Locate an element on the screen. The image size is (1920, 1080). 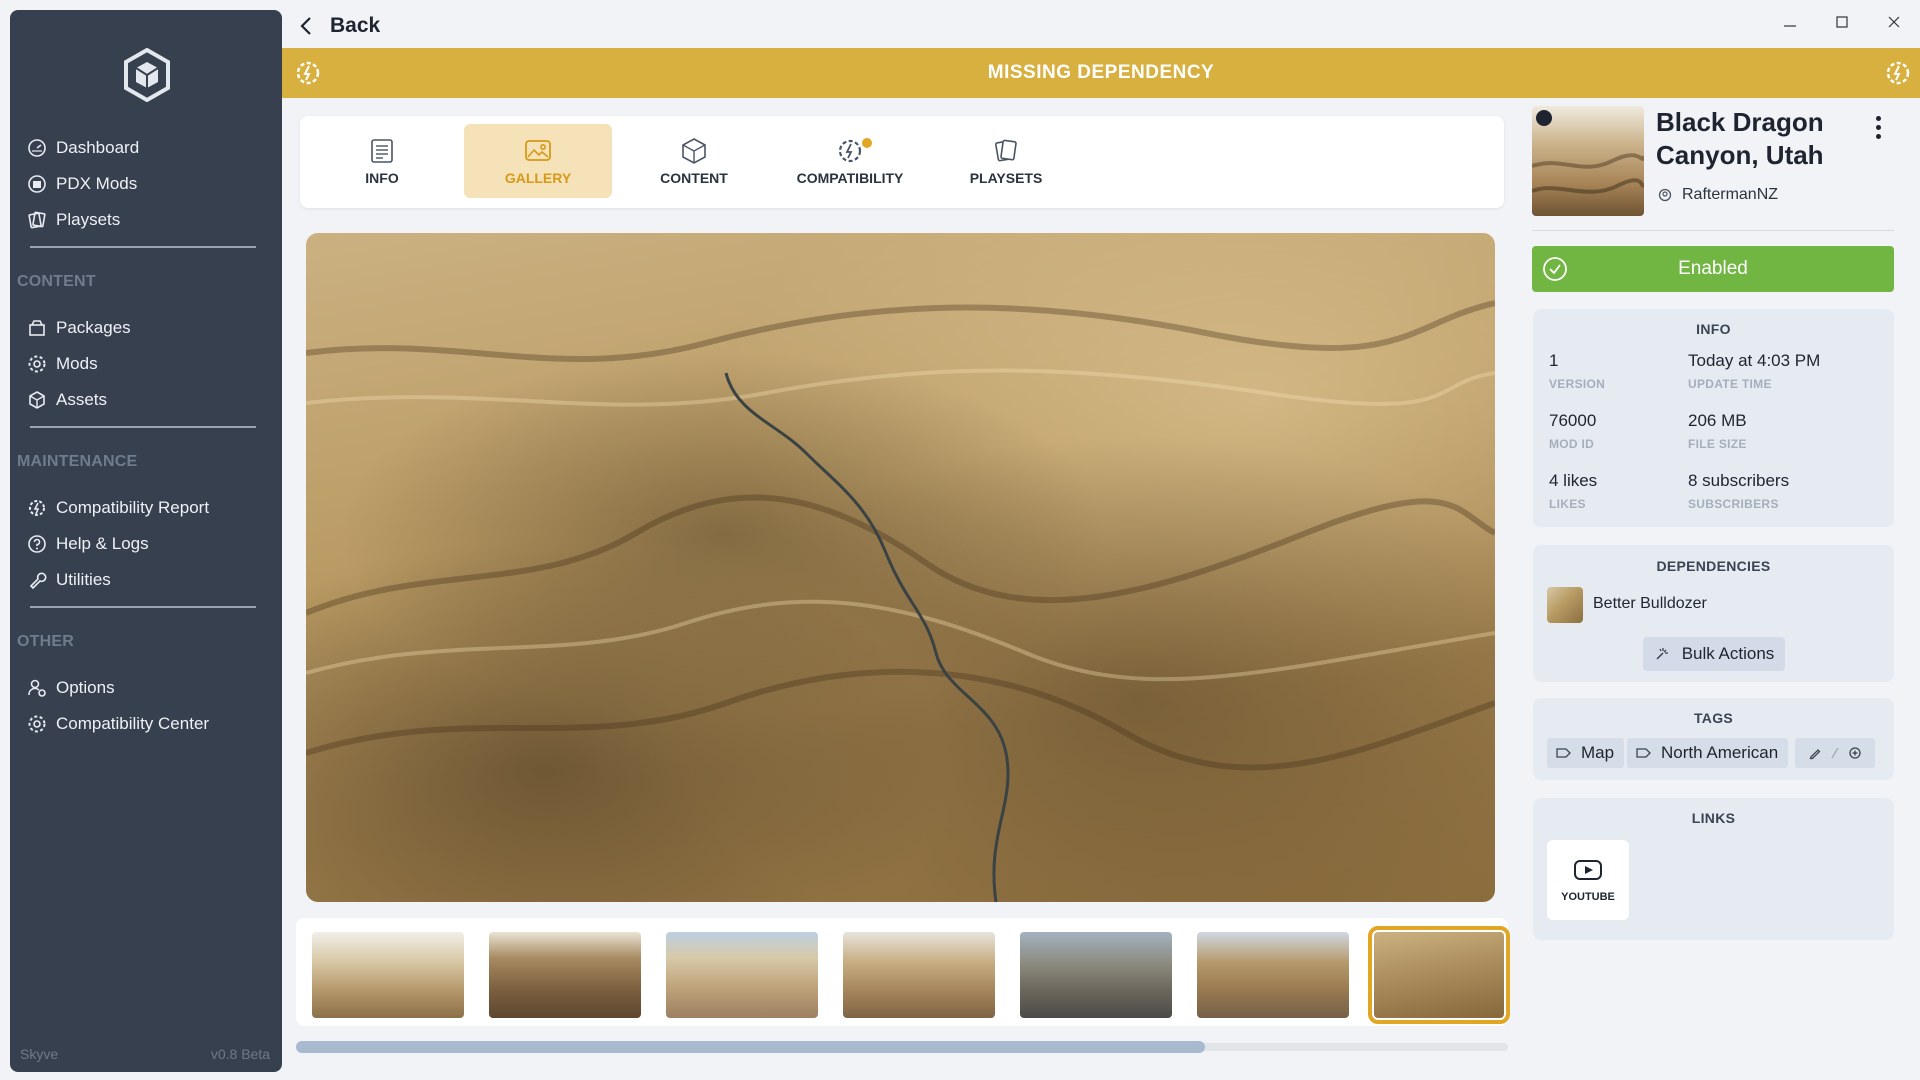
dependencies-card-title: DEPENDENCIES is located at coordinates (1713, 566).